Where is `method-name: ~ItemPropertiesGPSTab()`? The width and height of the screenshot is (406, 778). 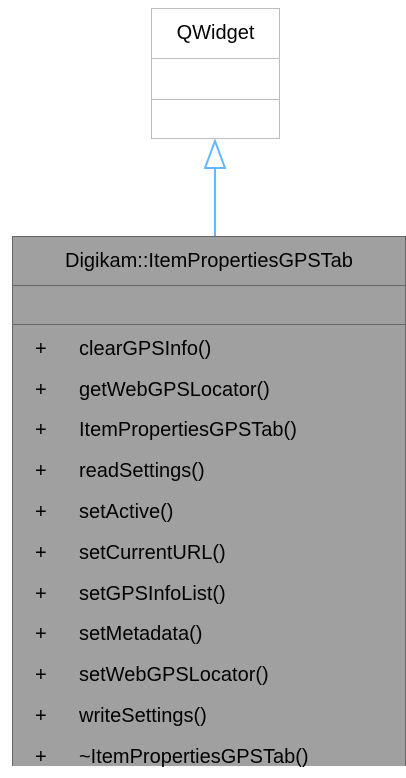 method-name: ~ItemPropertiesGPSTab() is located at coordinates (194, 756).